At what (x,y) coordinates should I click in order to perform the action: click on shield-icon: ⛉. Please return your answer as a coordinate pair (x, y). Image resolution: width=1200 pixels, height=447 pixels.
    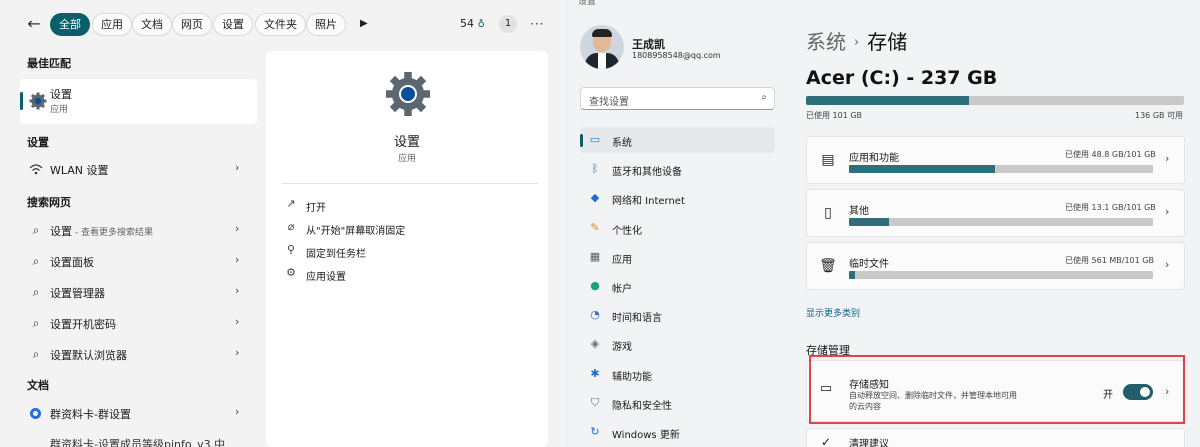
    Looking at the image, I should click on (595, 402).